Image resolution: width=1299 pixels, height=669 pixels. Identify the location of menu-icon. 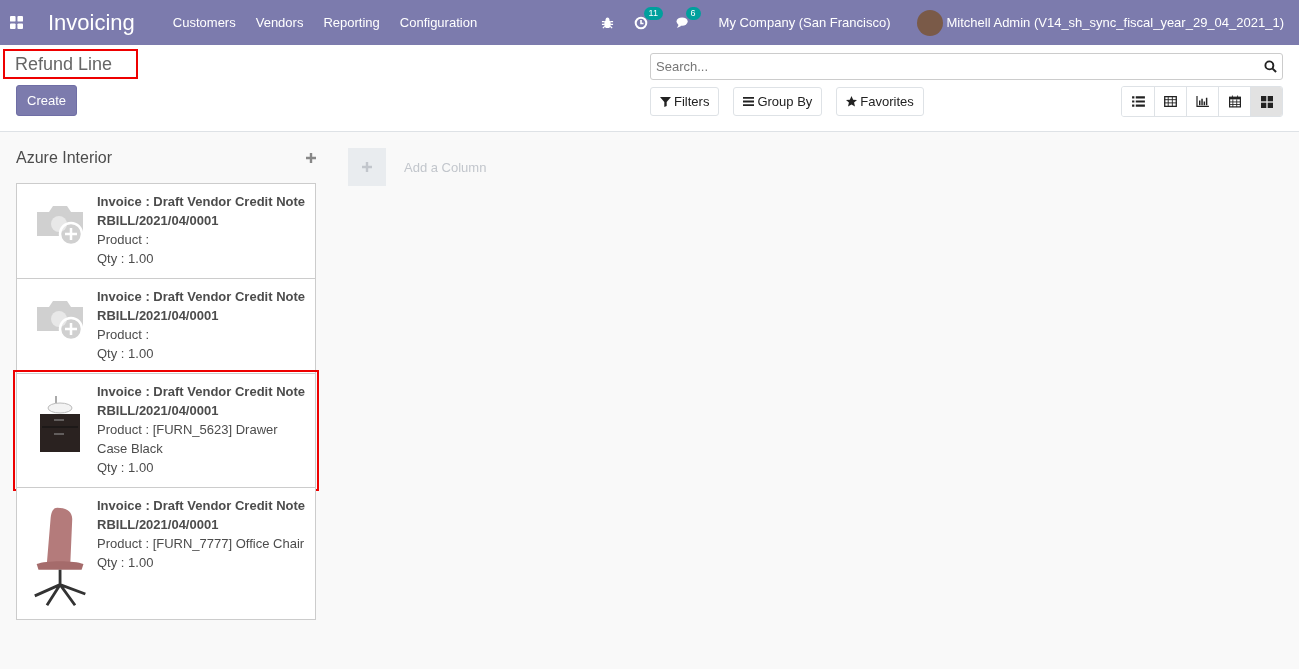
(749, 101).